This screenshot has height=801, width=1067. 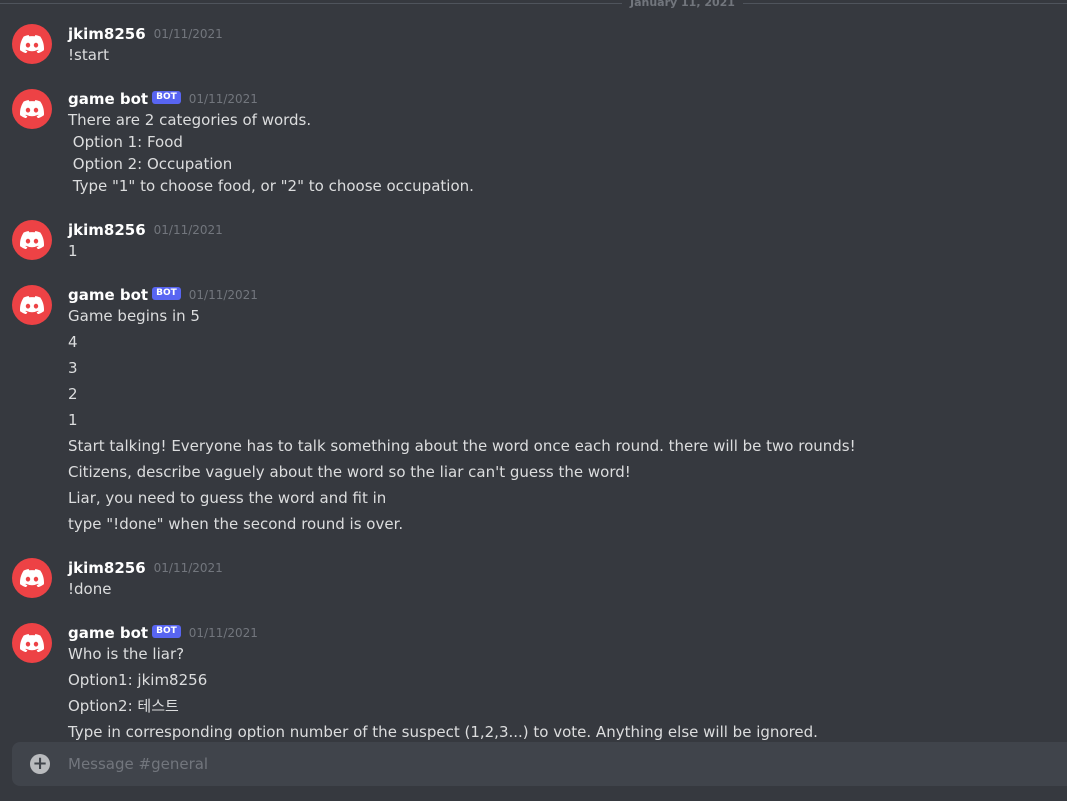 I want to click on message-text: 3, so click(x=73, y=368).